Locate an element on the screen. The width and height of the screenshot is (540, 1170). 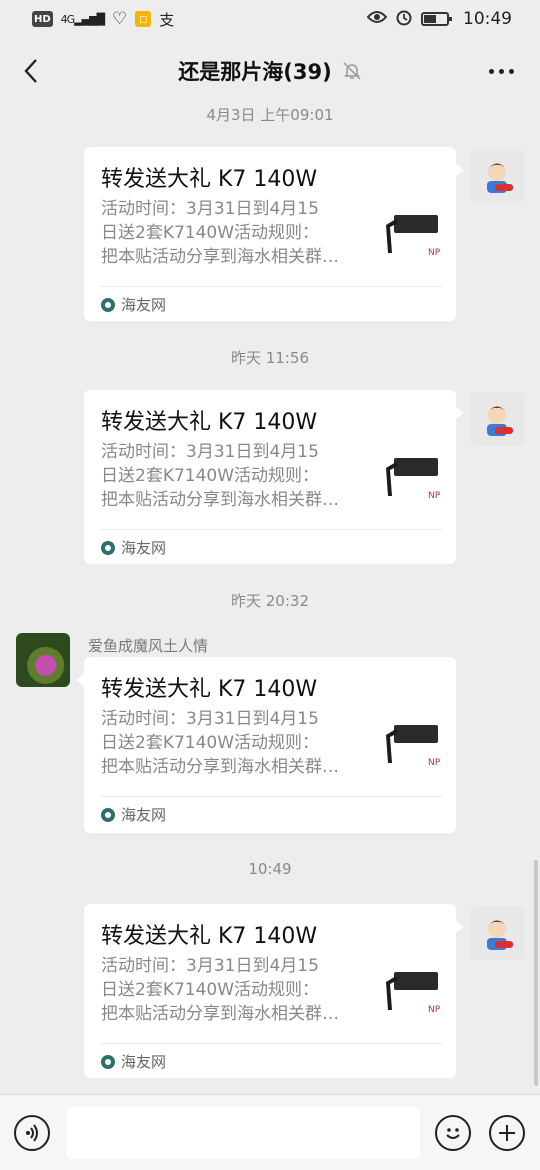
voice-wave-icon is located at coordinates (32, 1133).